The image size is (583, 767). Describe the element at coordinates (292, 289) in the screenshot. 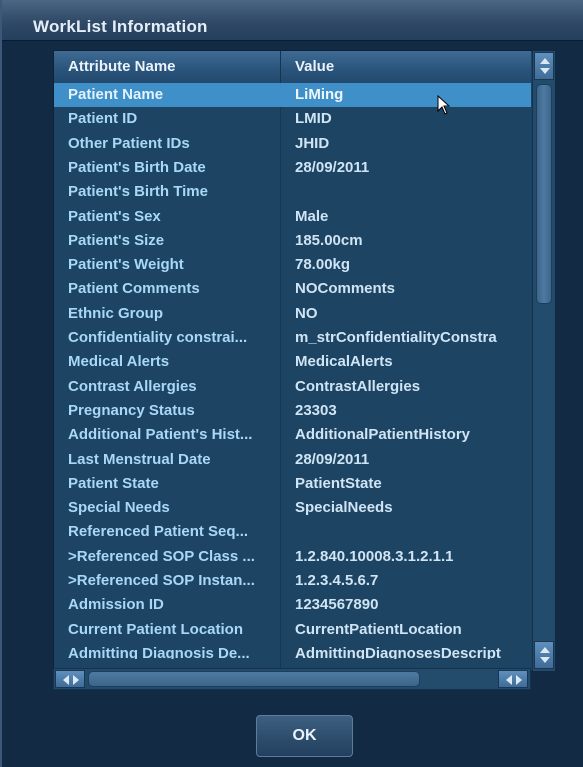

I see `table-row: Patient Comments NOComments` at that location.